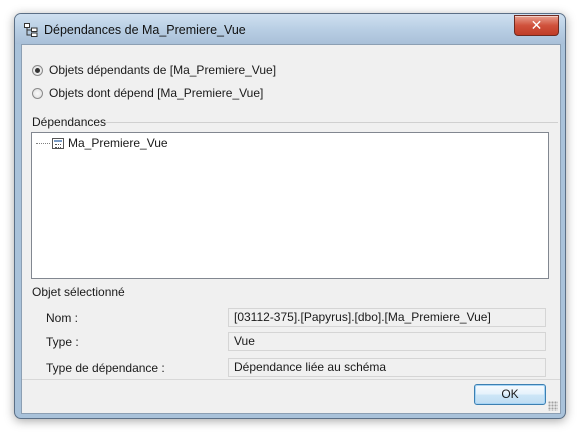  What do you see at coordinates (37, 93) in the screenshot?
I see `radio-depends-on` at bounding box center [37, 93].